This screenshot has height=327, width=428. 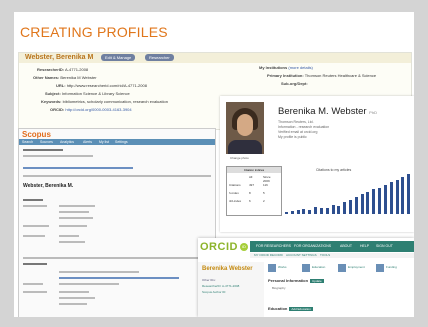 What do you see at coordinates (317, 268) in the screenshot?
I see `education-button: Education` at bounding box center [317, 268].